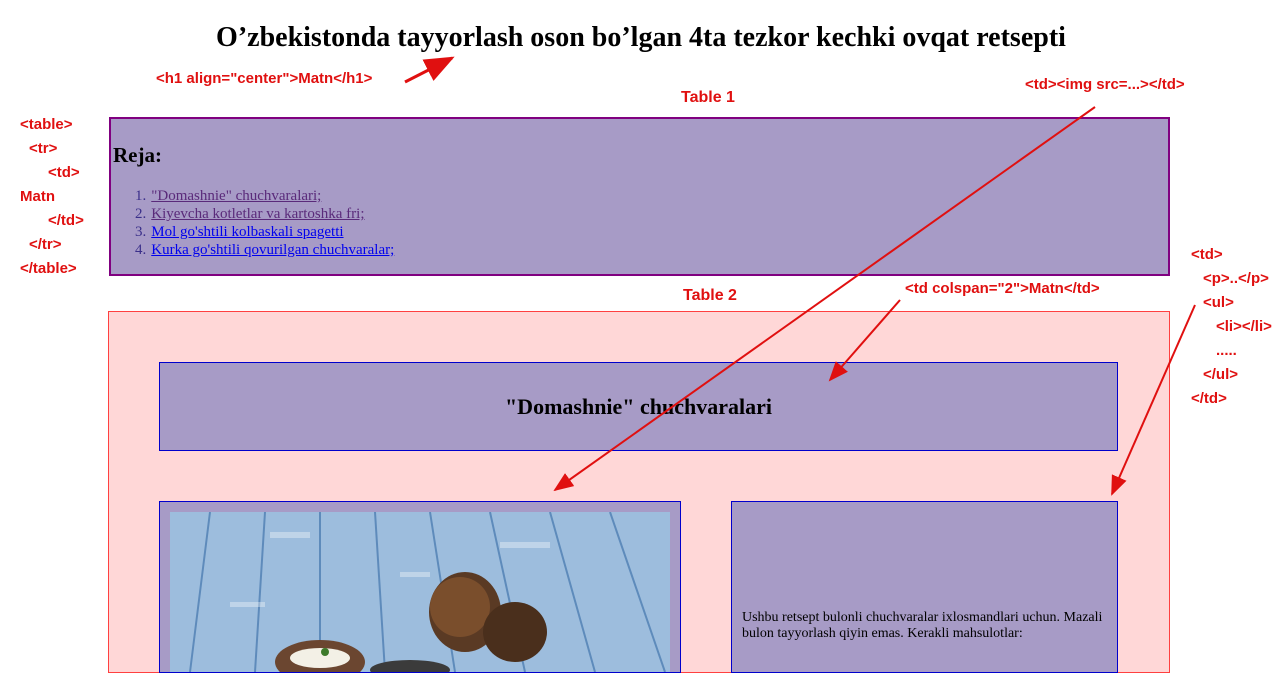 The height and width of the screenshot is (673, 1282). Describe the element at coordinates (864, 340) in the screenshot. I see `arrow-colspan` at that location.